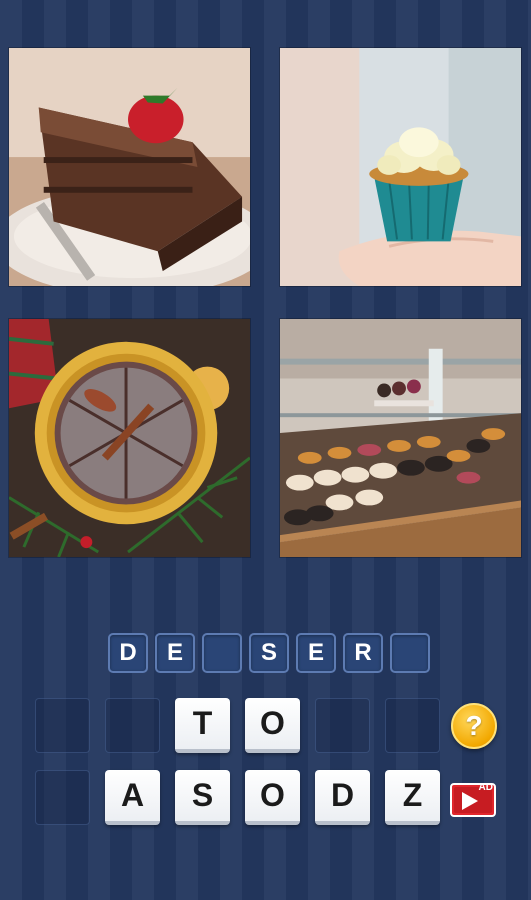  I want to click on letter-tile: T, so click(202, 725).